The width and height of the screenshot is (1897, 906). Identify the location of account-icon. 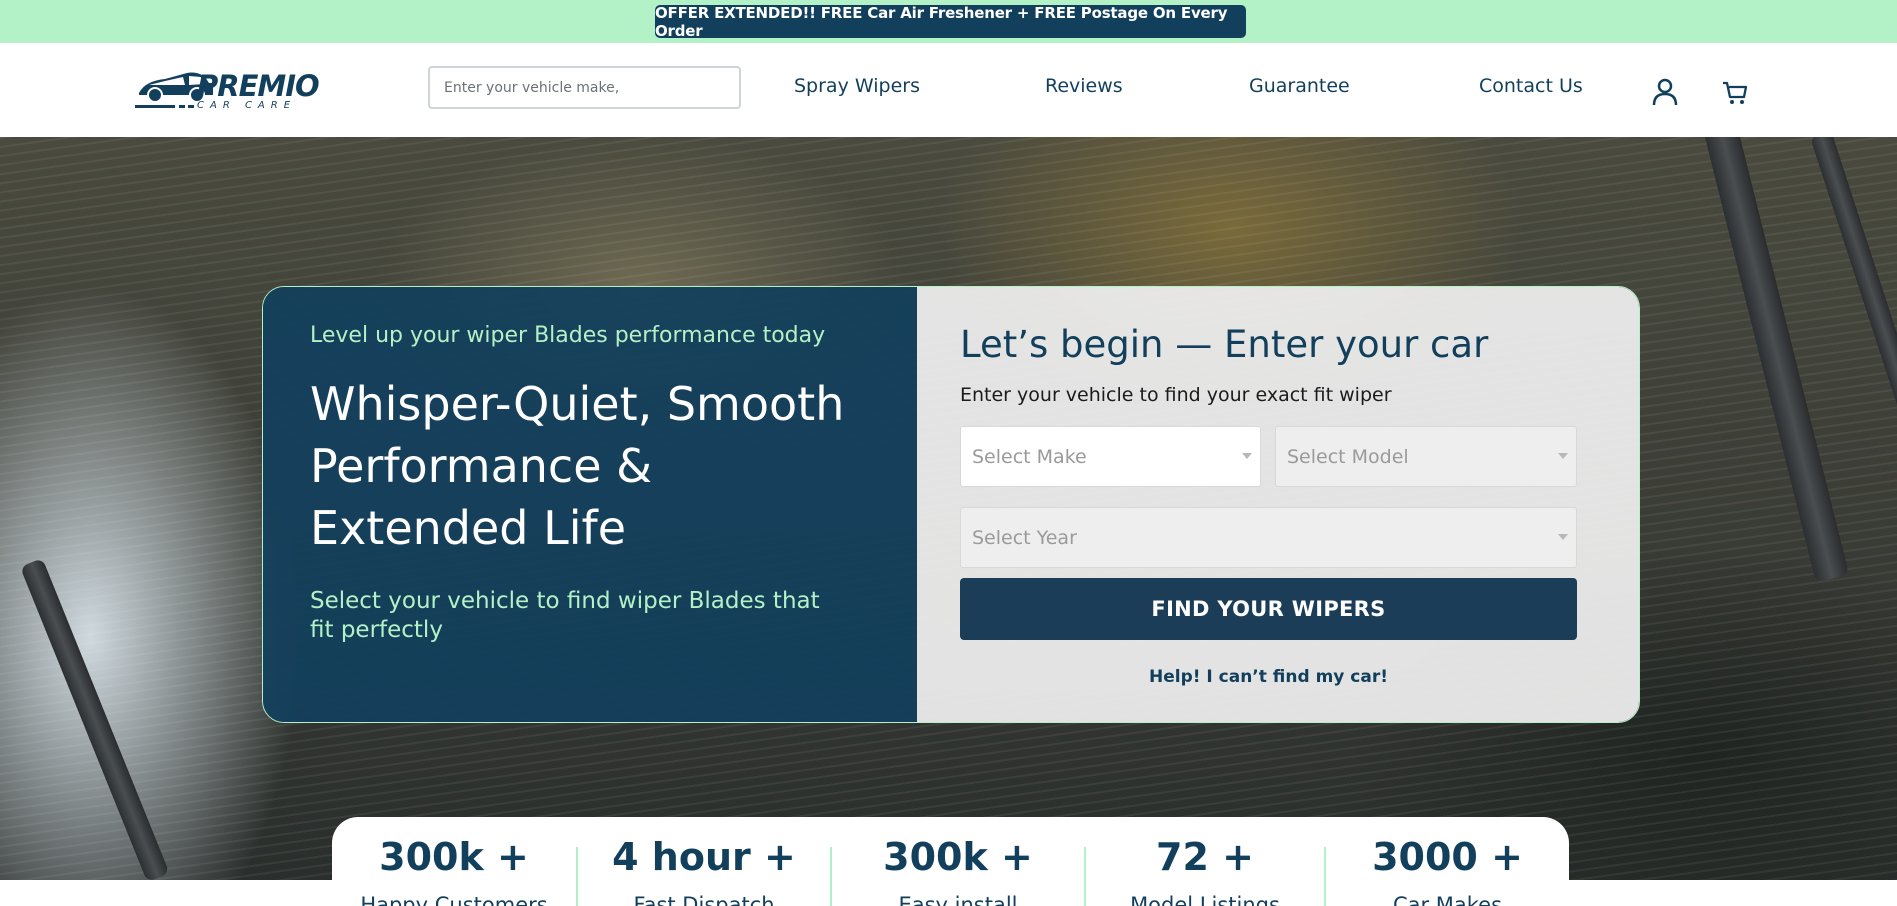
(1665, 92).